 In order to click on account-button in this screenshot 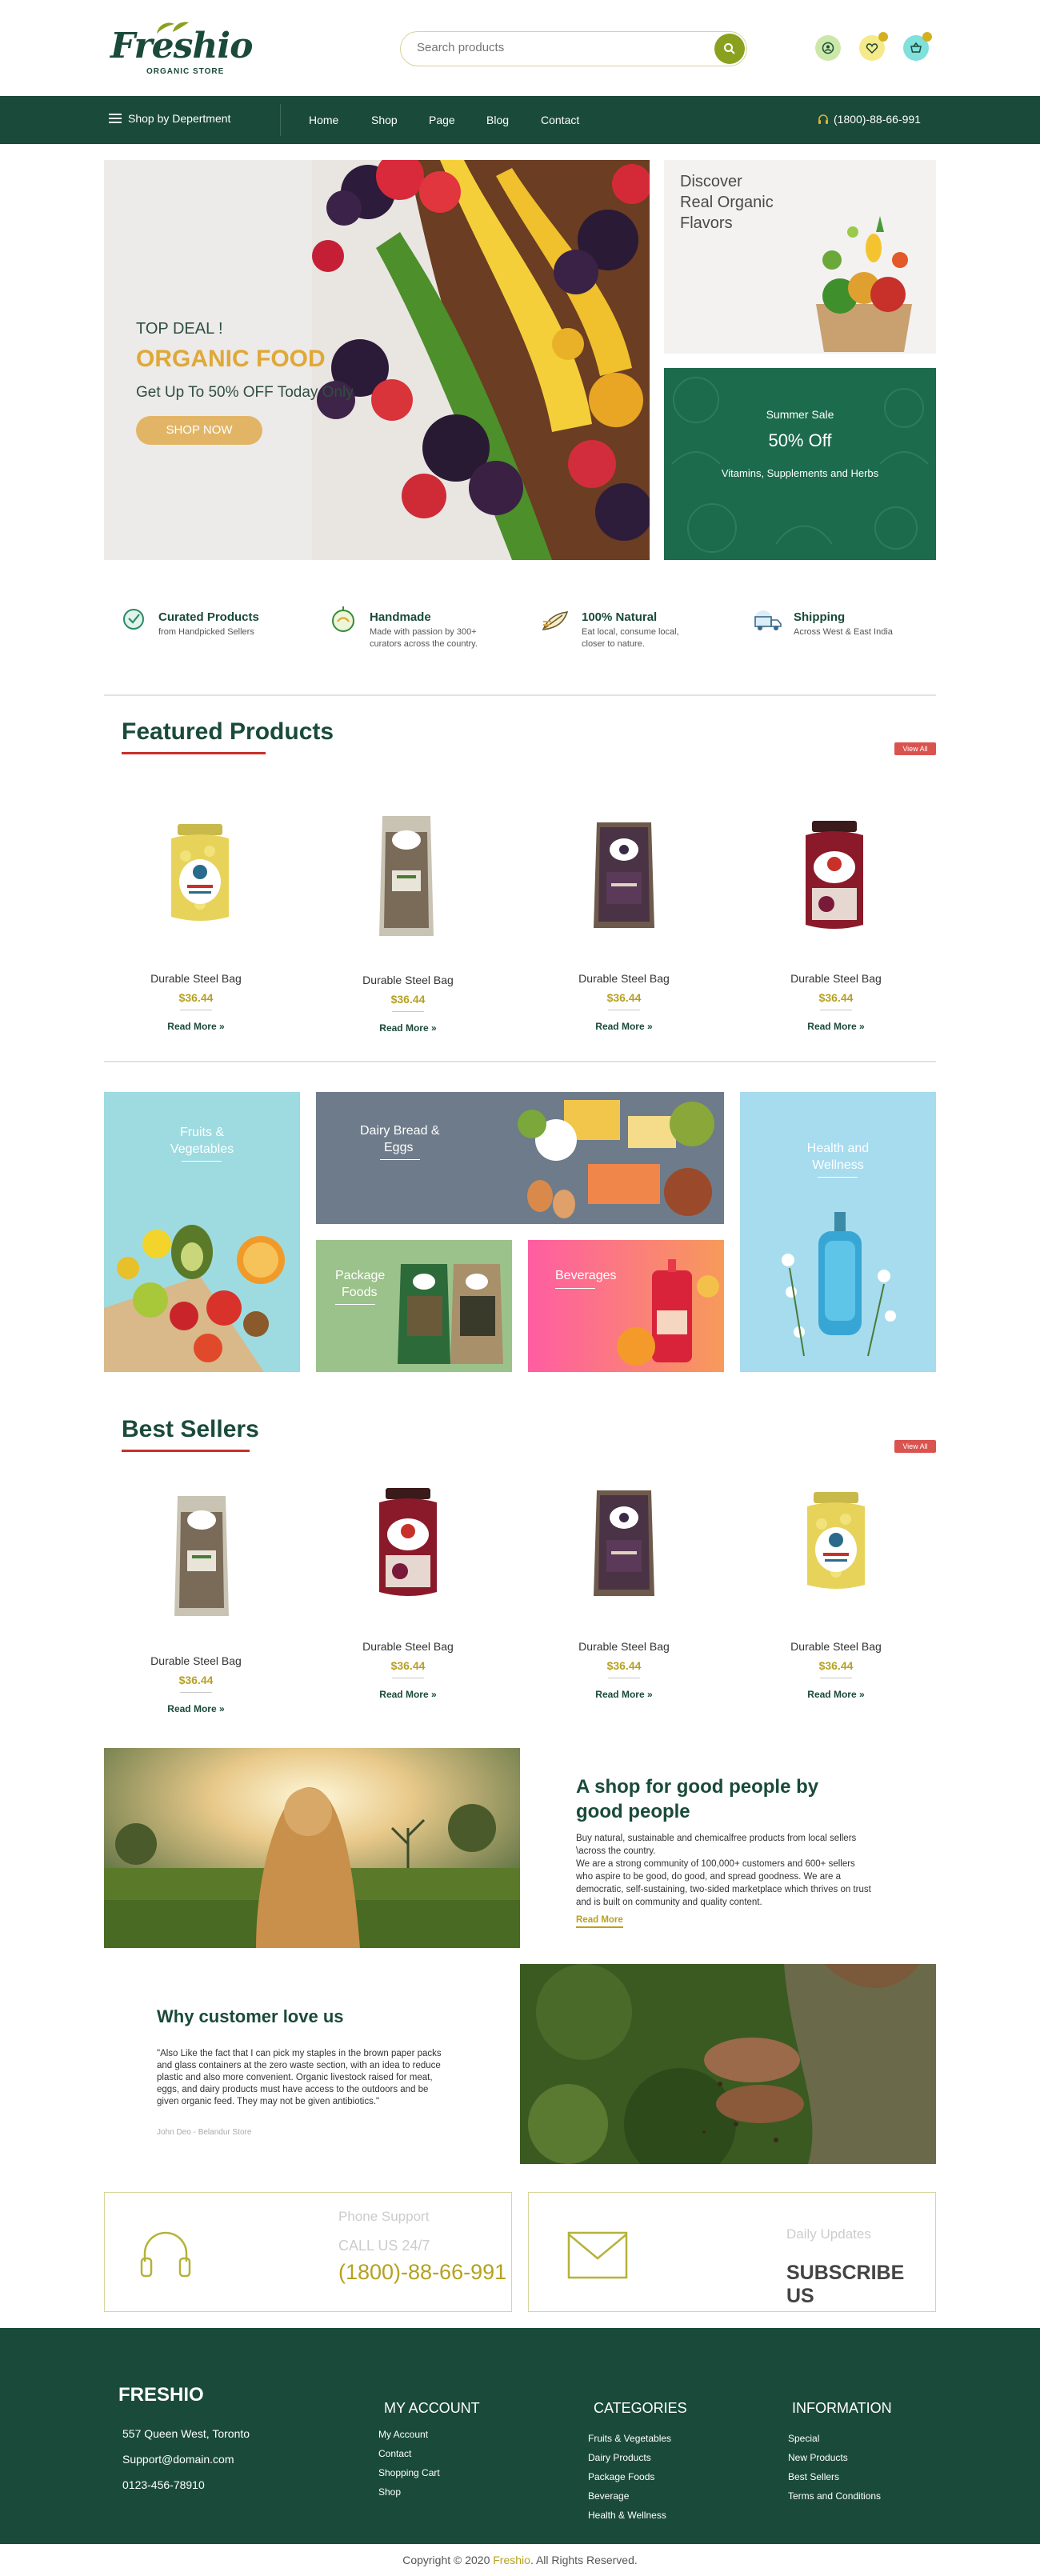, I will do `click(828, 48)`.